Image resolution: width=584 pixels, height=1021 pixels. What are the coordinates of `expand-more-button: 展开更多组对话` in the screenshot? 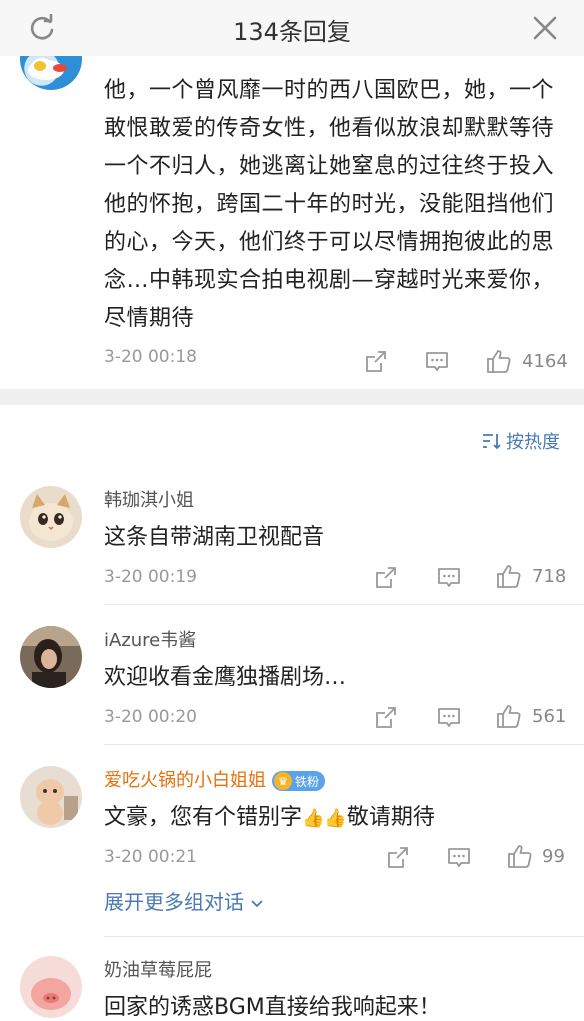 It's located at (184, 900).